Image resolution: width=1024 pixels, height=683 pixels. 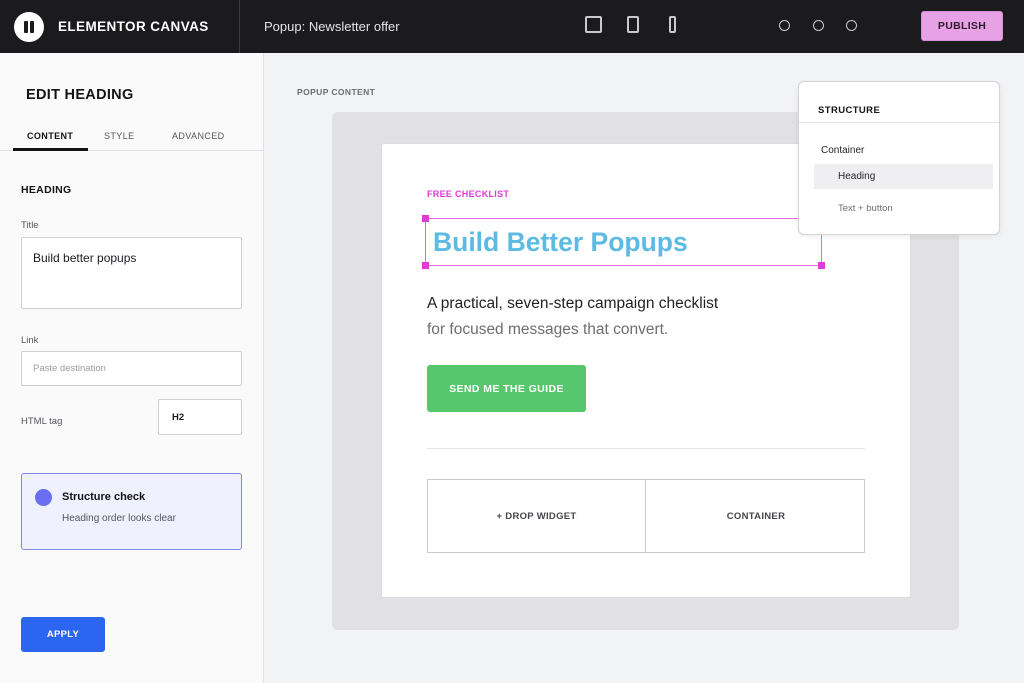 I want to click on html-tag-label: HTML tag, so click(x=42, y=421).